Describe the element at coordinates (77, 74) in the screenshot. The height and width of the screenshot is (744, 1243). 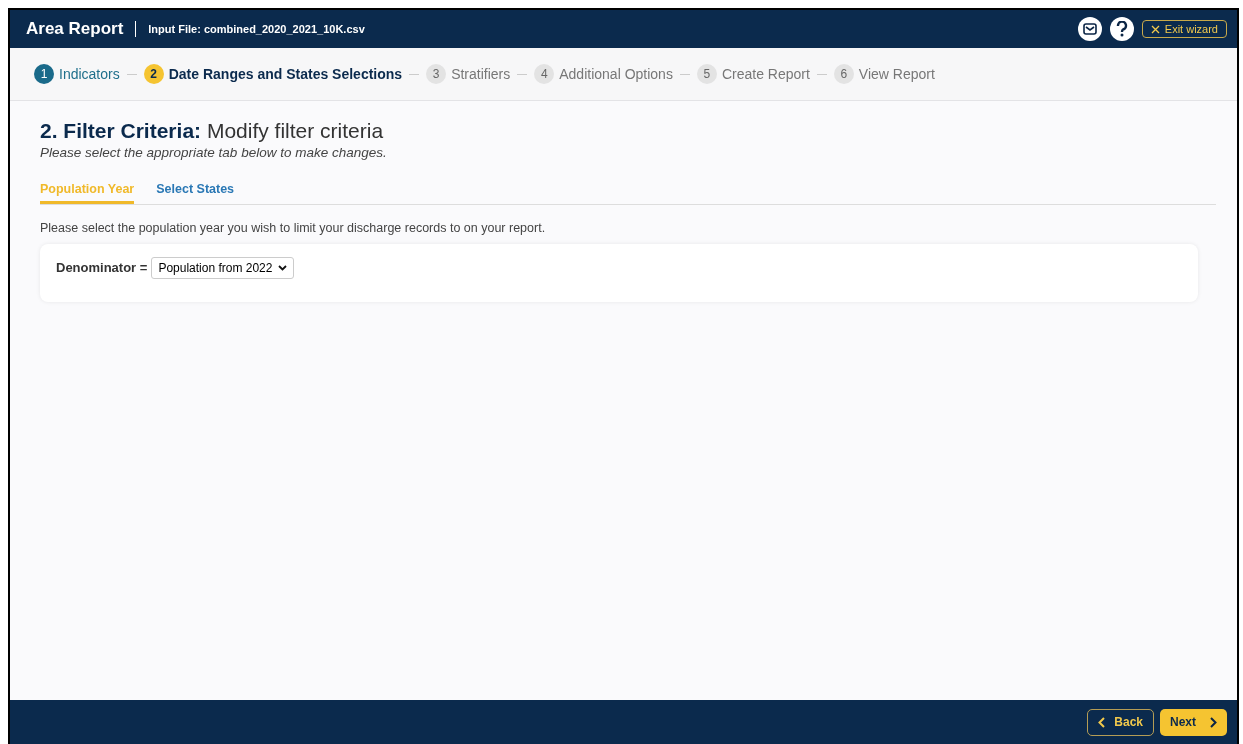
I see `wizard-step: 1 Indicators` at that location.